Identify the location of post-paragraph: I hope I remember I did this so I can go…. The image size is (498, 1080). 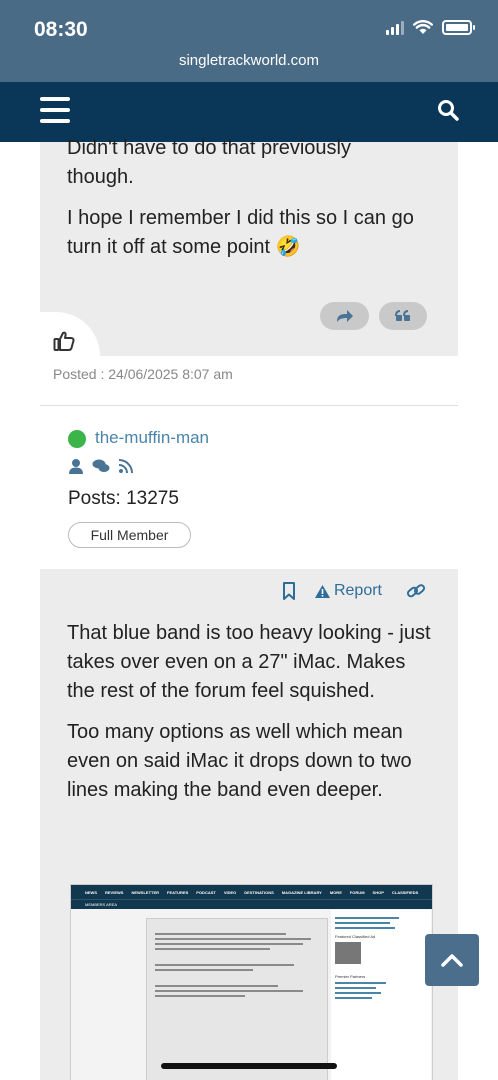
(240, 232).